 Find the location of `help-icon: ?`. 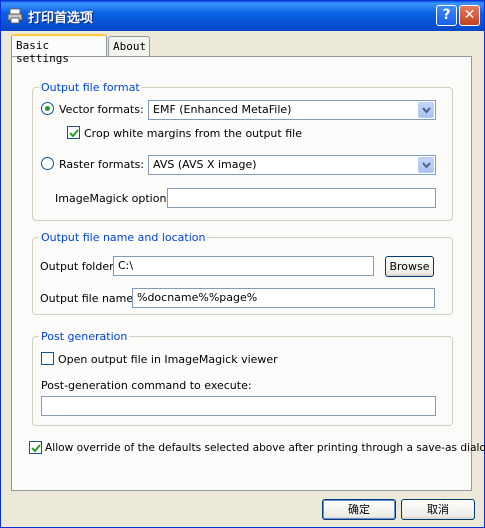

help-icon: ? is located at coordinates (446, 15).